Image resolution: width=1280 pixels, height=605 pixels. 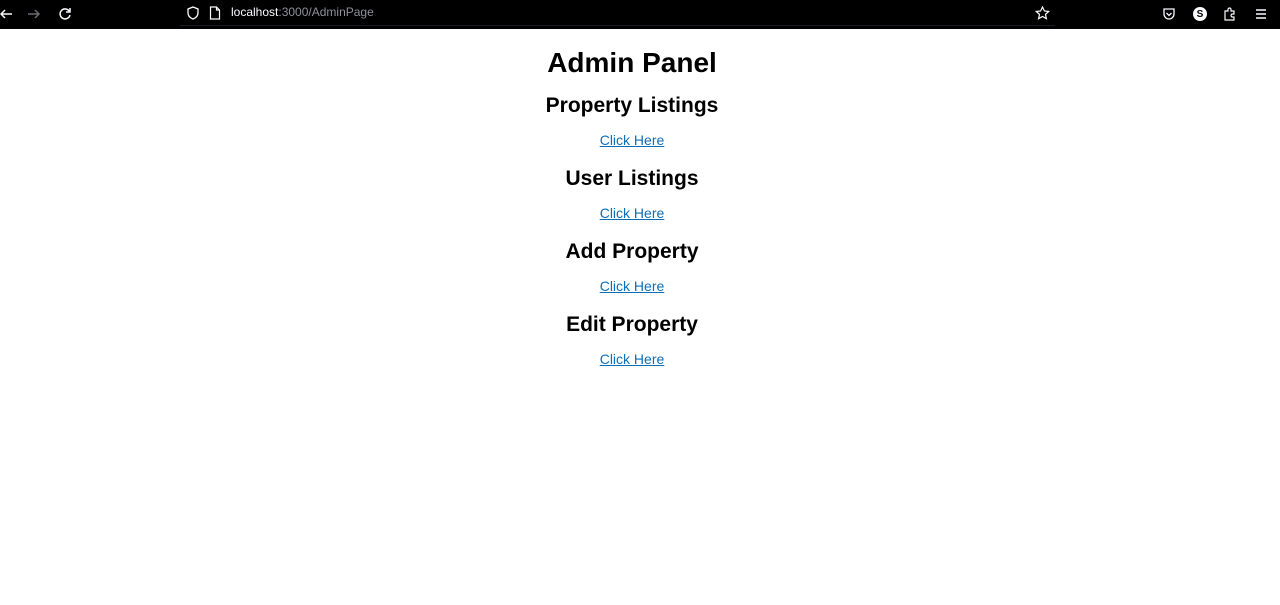 I want to click on page-title: Admin Panel, so click(x=632, y=62).